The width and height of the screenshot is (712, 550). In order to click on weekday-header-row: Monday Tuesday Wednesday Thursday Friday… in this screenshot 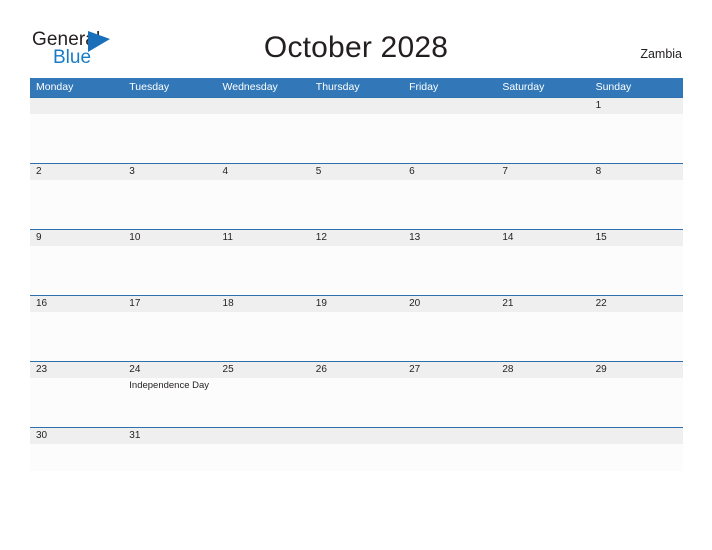, I will do `click(356, 87)`.